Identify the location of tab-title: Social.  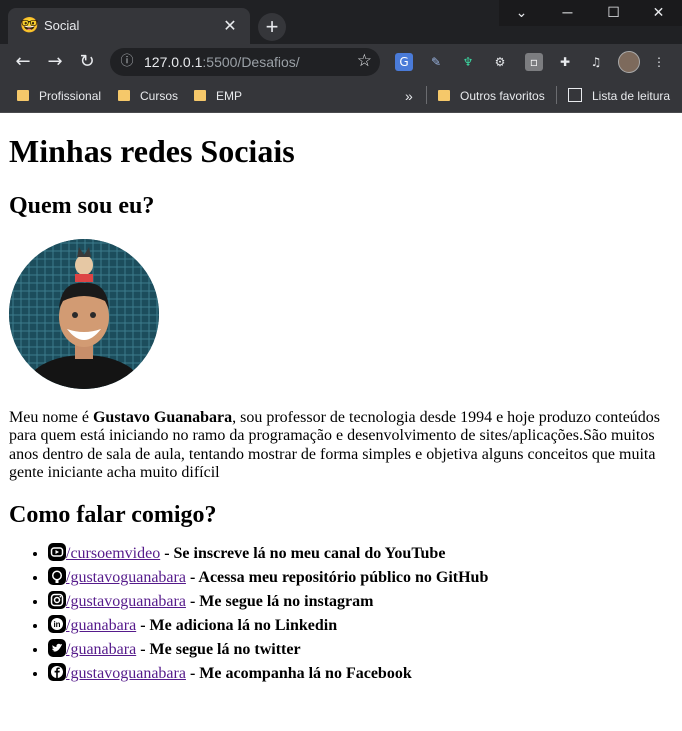
(62, 25).